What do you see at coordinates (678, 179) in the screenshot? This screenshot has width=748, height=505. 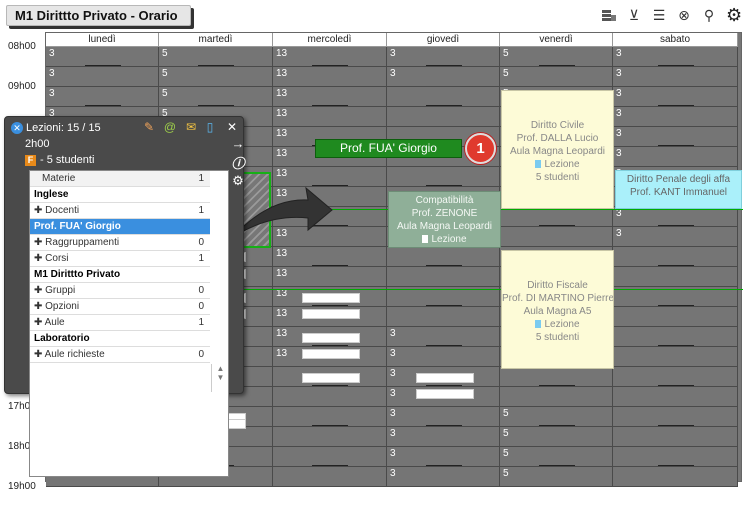 I see `lesson-subject: Diritto Penale degli affa` at bounding box center [678, 179].